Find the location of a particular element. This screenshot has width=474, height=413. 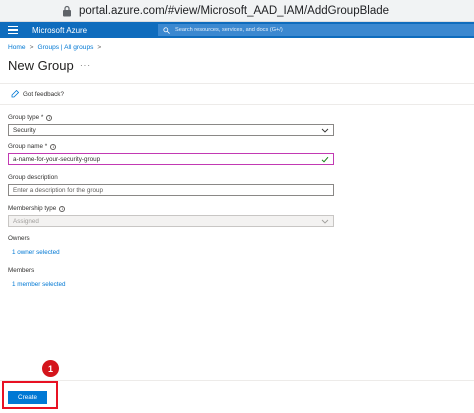

feedback-icon is located at coordinates (15, 94).